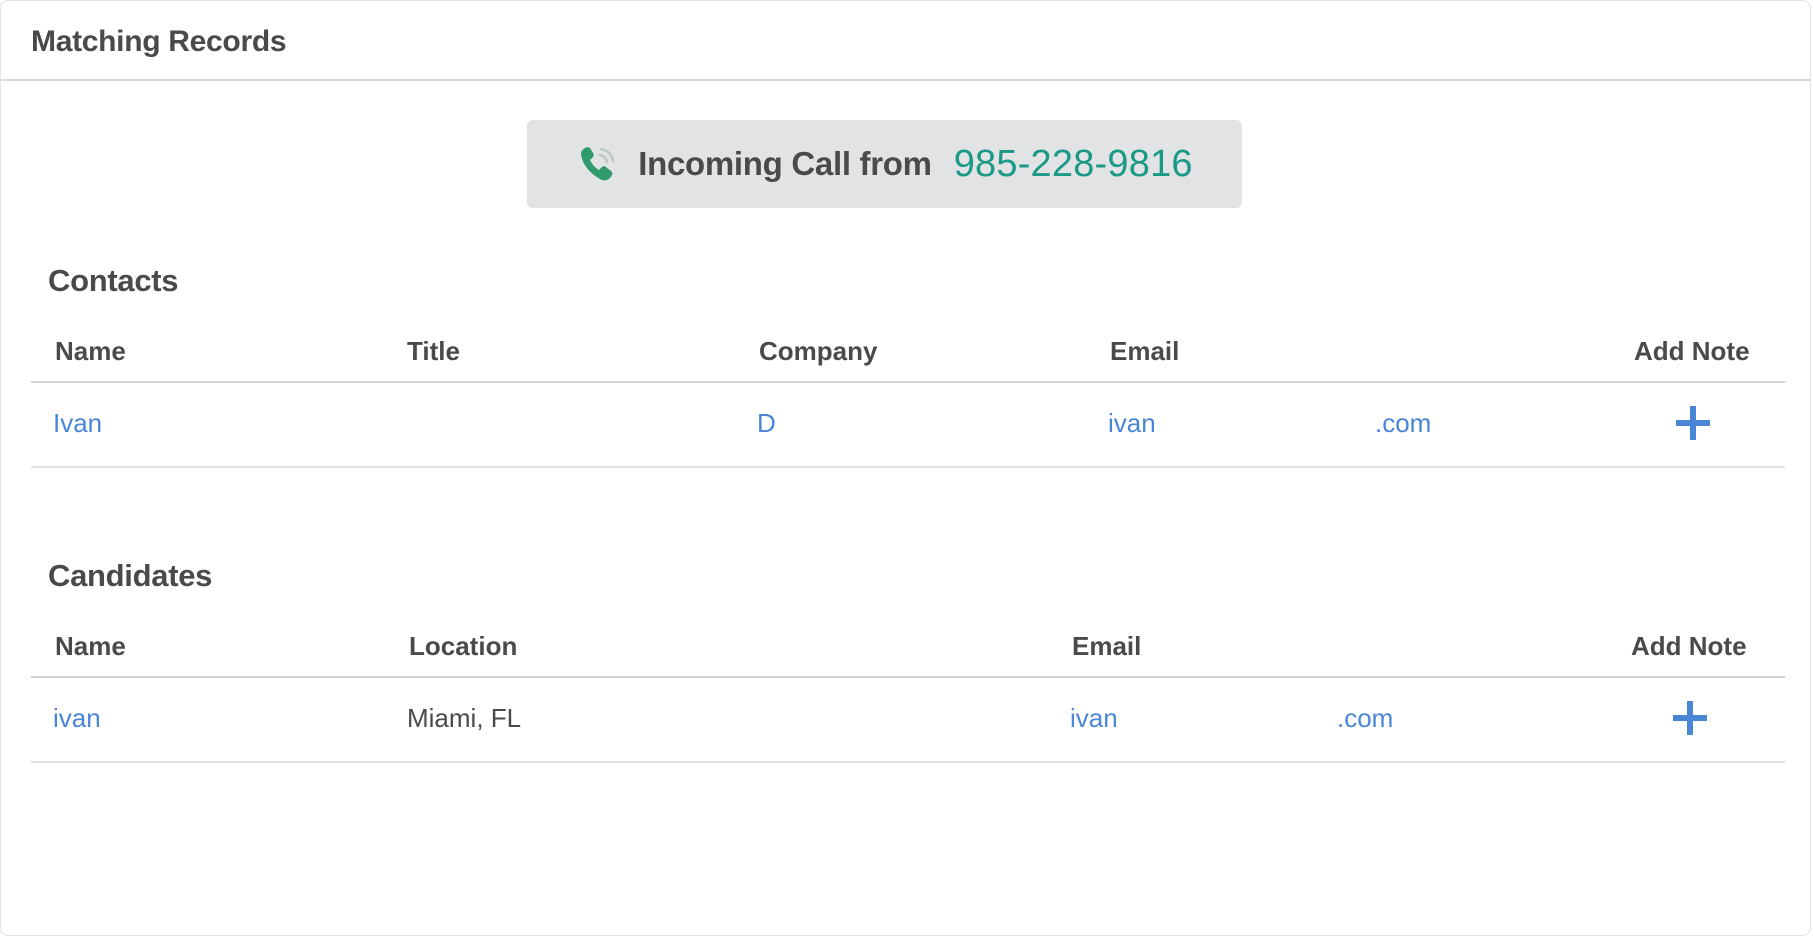 The height and width of the screenshot is (938, 1813). I want to click on candidate-email-domain-link: .com, so click(1365, 718).